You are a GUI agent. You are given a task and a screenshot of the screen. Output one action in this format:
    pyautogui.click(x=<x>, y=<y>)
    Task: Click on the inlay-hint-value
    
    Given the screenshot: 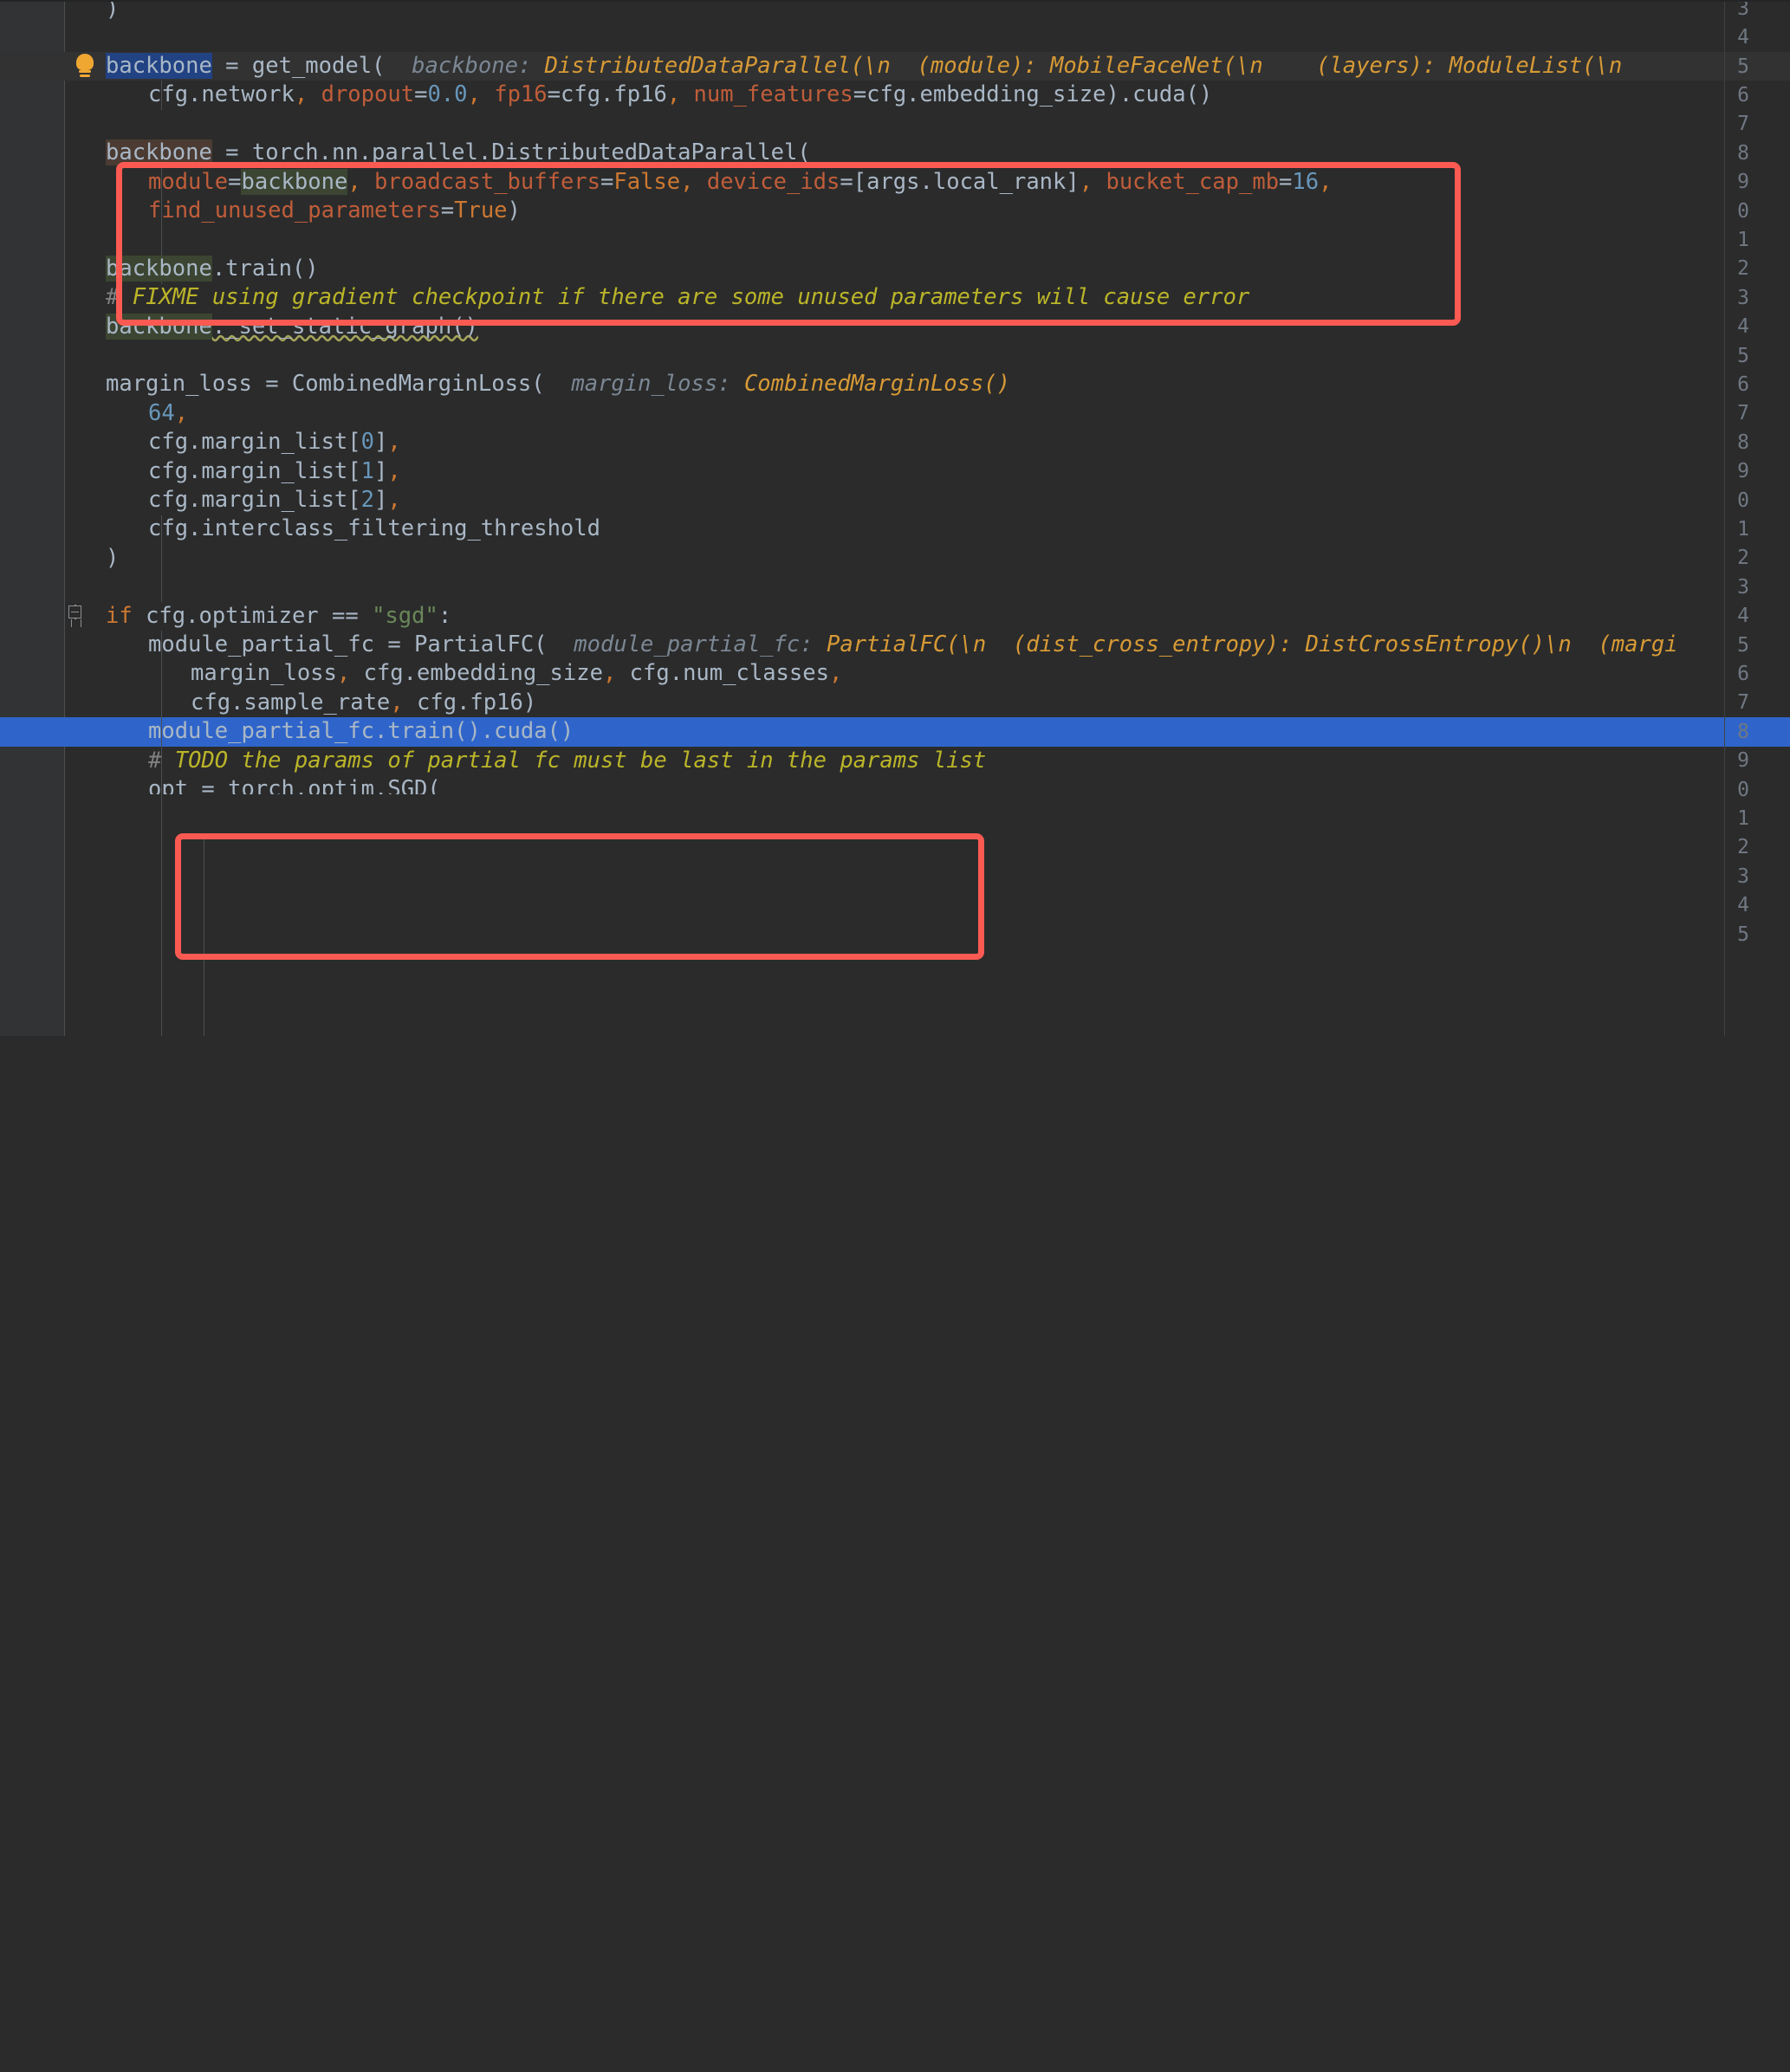 What is the action you would take?
    pyautogui.click(x=537, y=66)
    